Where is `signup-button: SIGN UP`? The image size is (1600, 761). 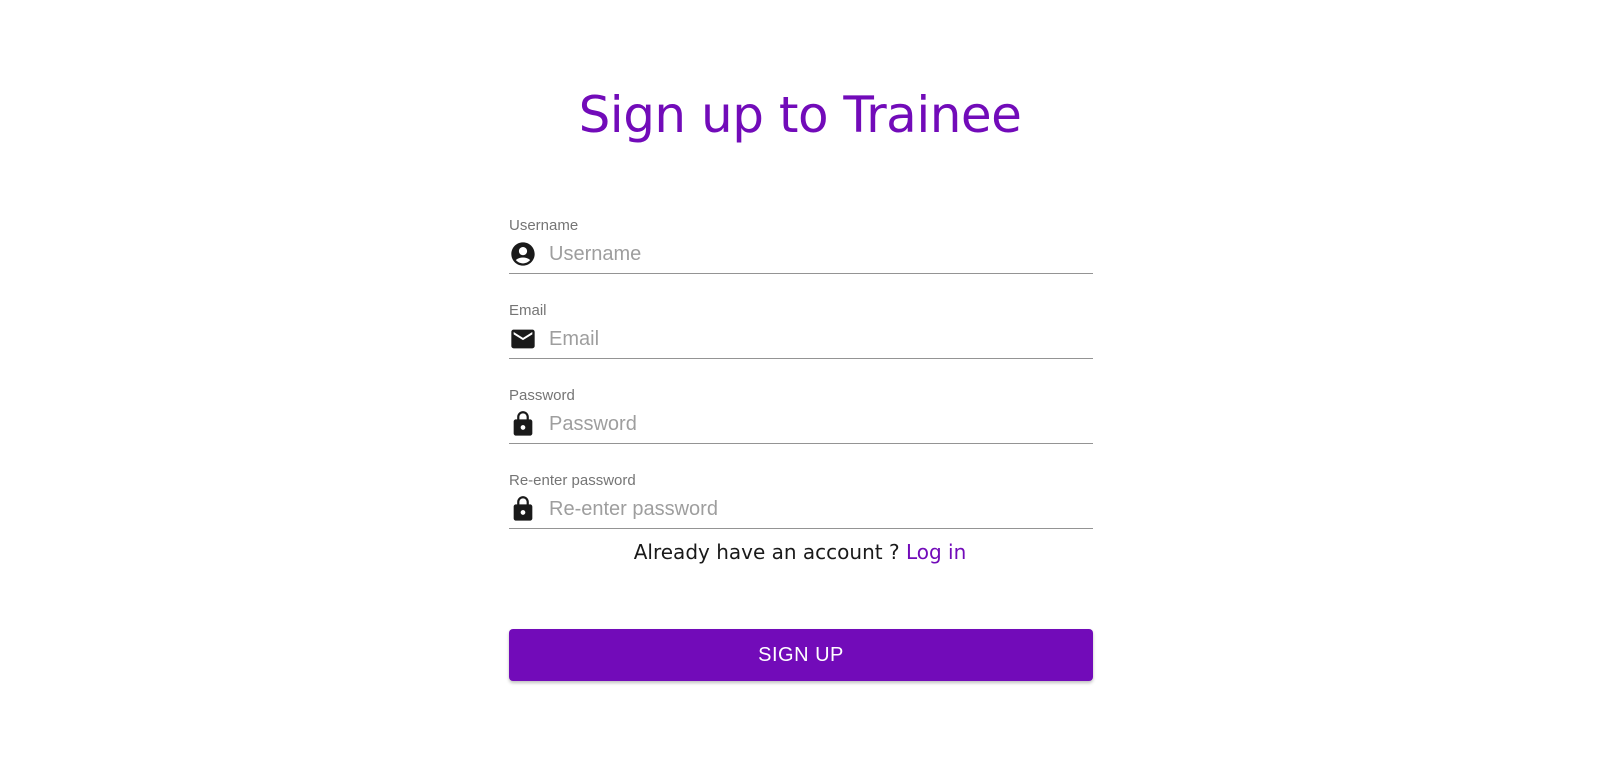 signup-button: SIGN UP is located at coordinates (801, 655).